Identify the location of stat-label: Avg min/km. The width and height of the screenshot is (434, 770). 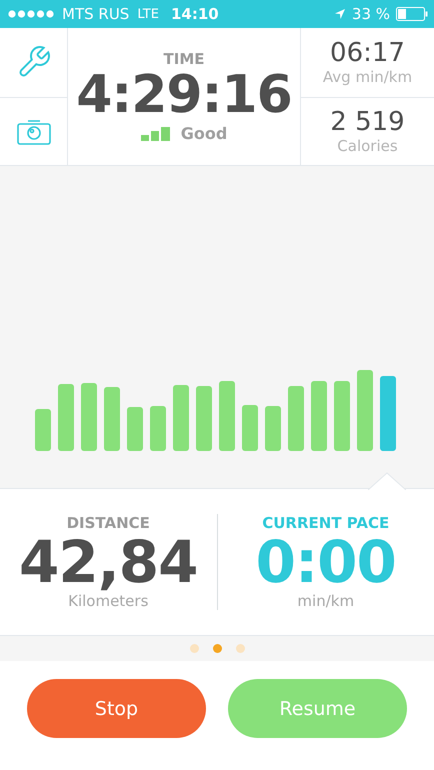
(367, 77).